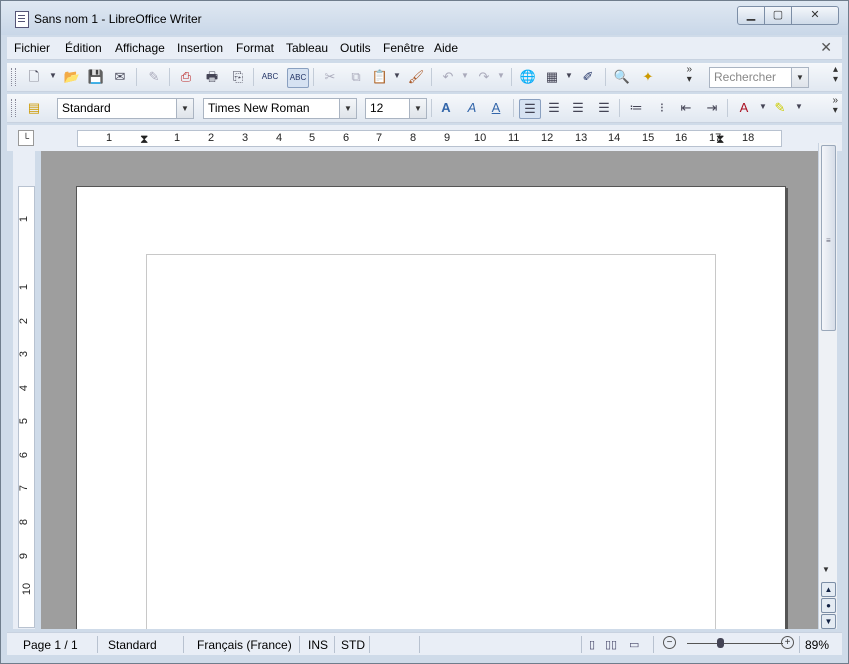 The height and width of the screenshot is (664, 849). I want to click on search-dropdown-arrow: ▼, so click(799, 77).